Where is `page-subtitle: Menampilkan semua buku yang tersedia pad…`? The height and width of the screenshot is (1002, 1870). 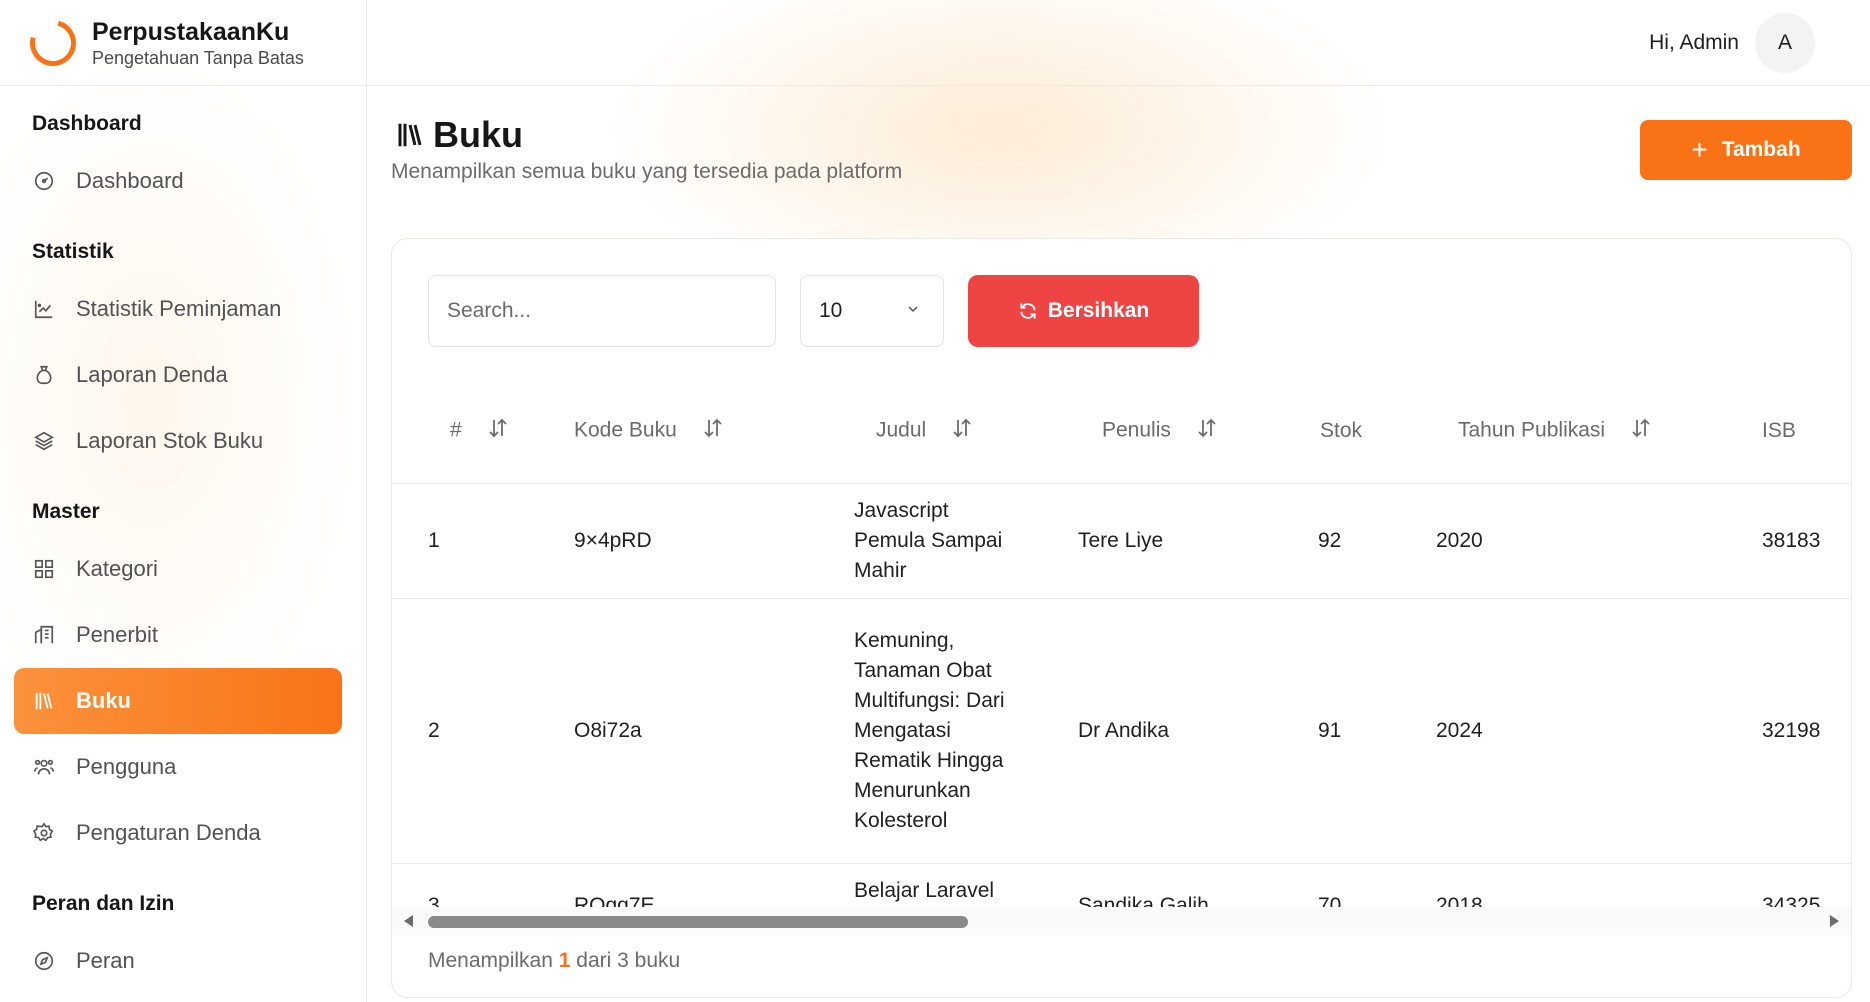
page-subtitle: Menampilkan semua buku yang tersedia pad… is located at coordinates (647, 171).